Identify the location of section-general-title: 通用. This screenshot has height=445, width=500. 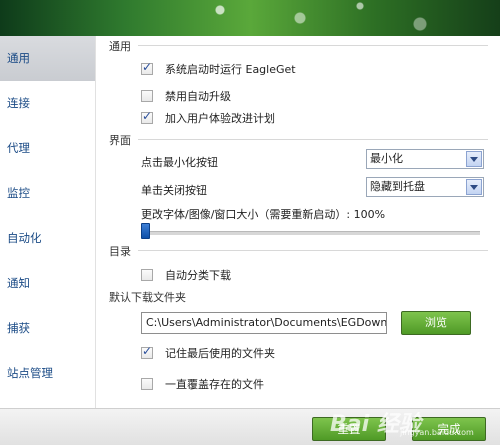
(120, 46).